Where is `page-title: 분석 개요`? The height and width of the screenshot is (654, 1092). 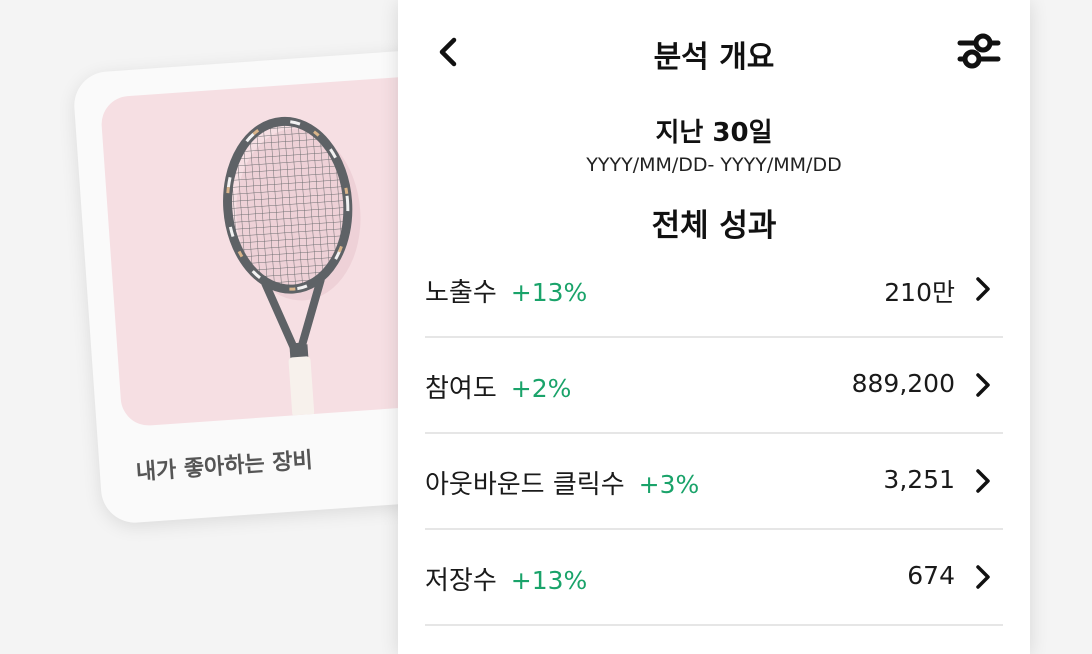
page-title: 분석 개요 is located at coordinates (714, 57).